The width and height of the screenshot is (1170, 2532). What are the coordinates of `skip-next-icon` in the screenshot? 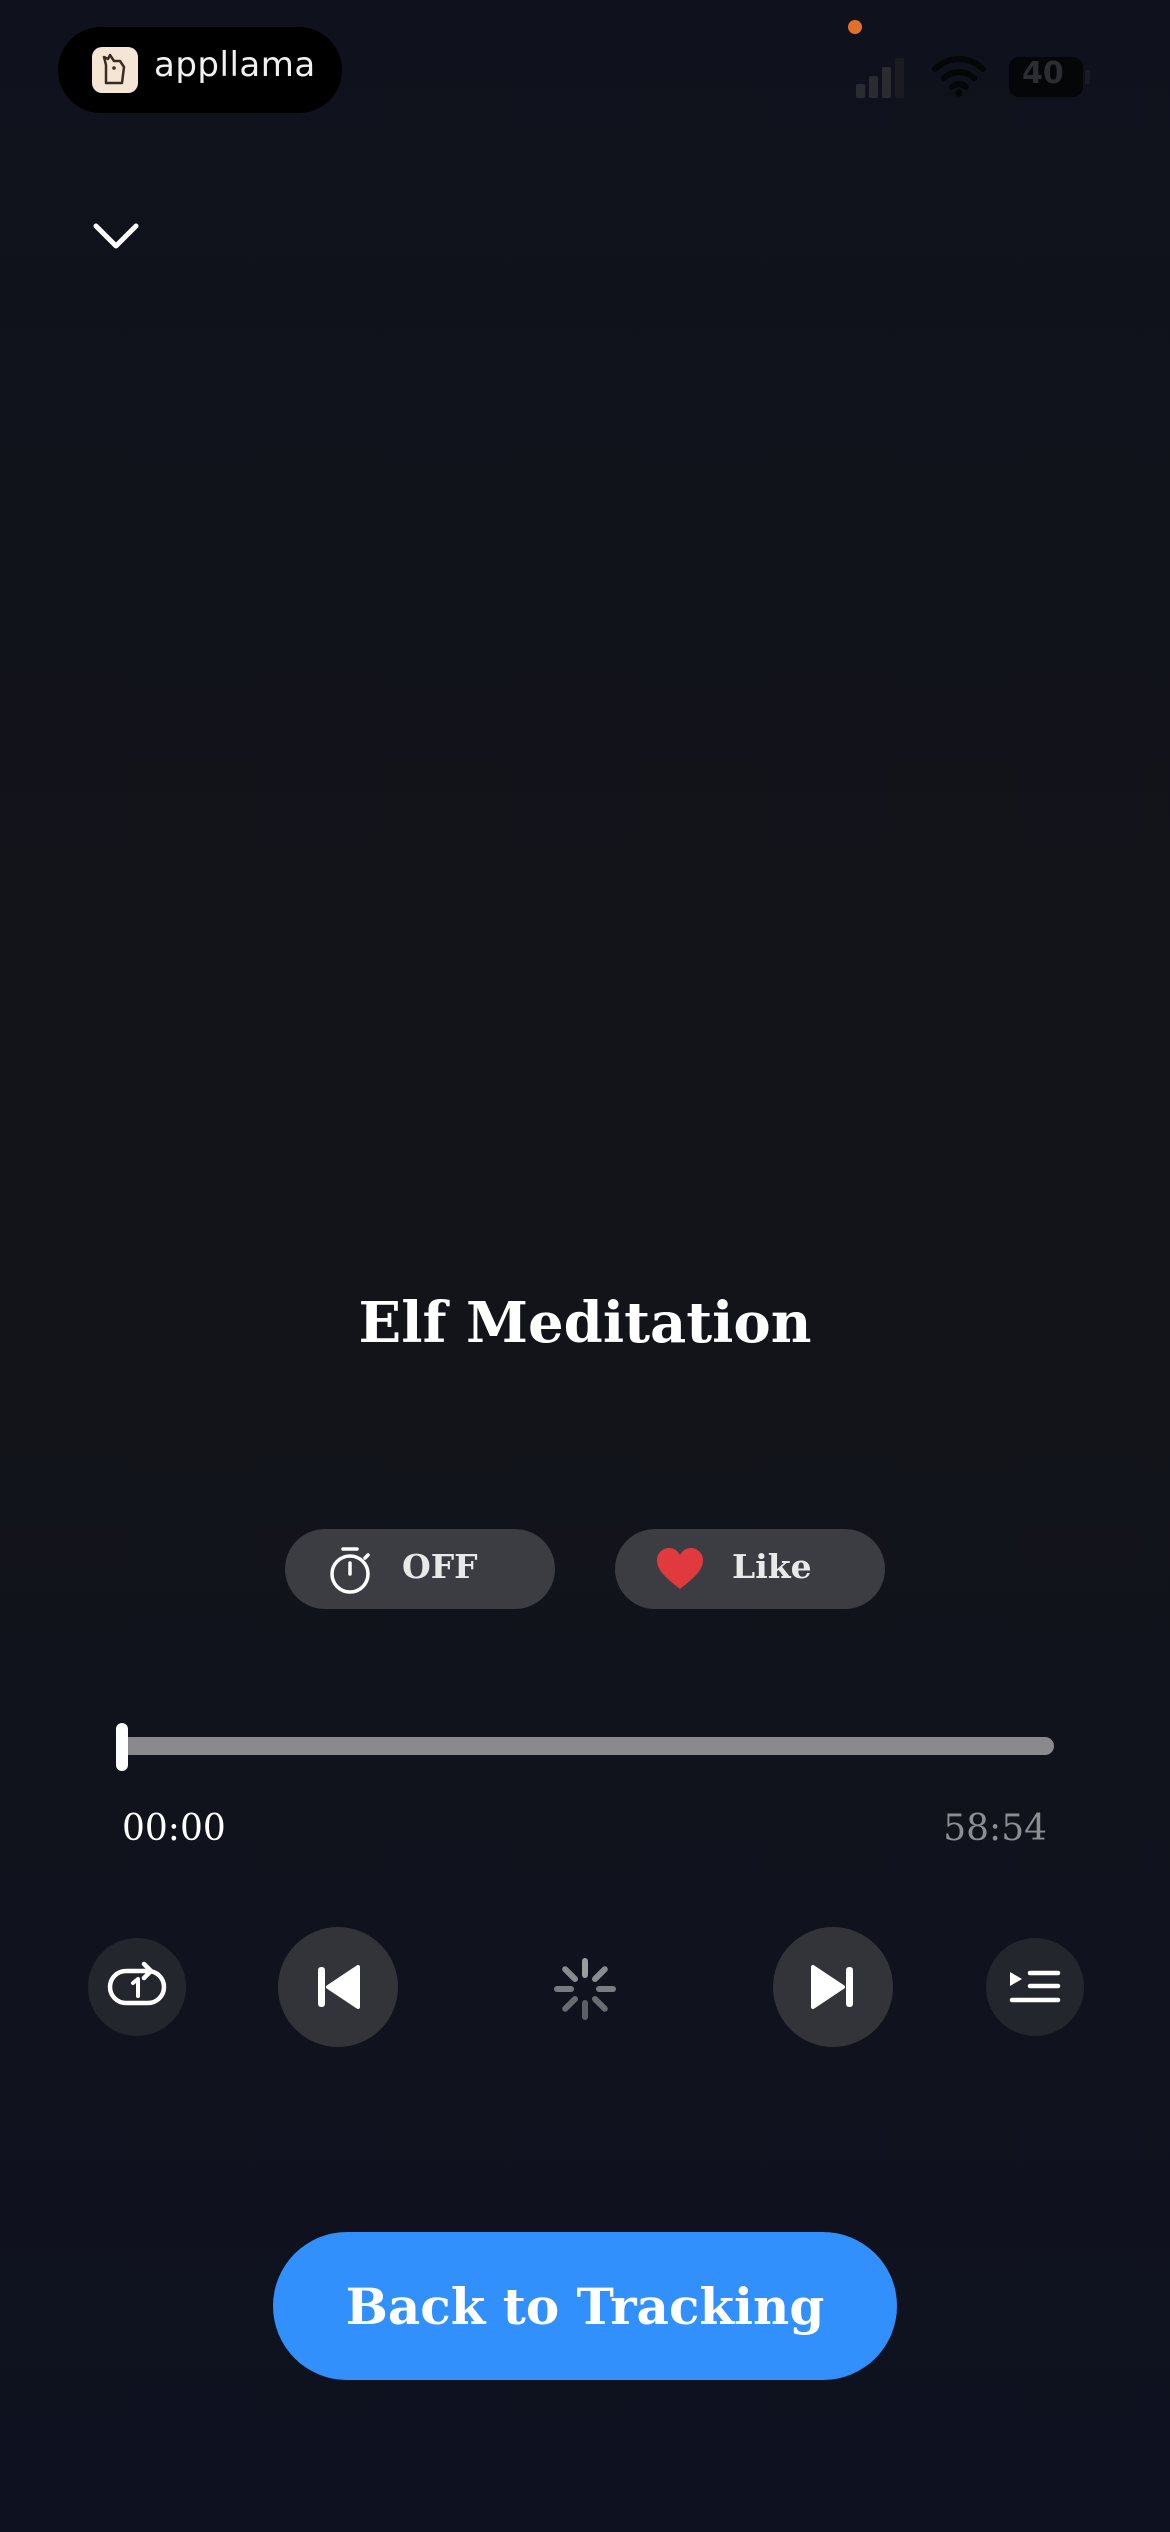 It's located at (832, 1987).